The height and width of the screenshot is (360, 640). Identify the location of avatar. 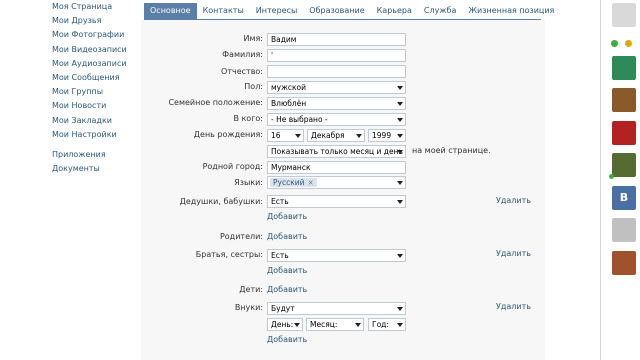
(624, 15).